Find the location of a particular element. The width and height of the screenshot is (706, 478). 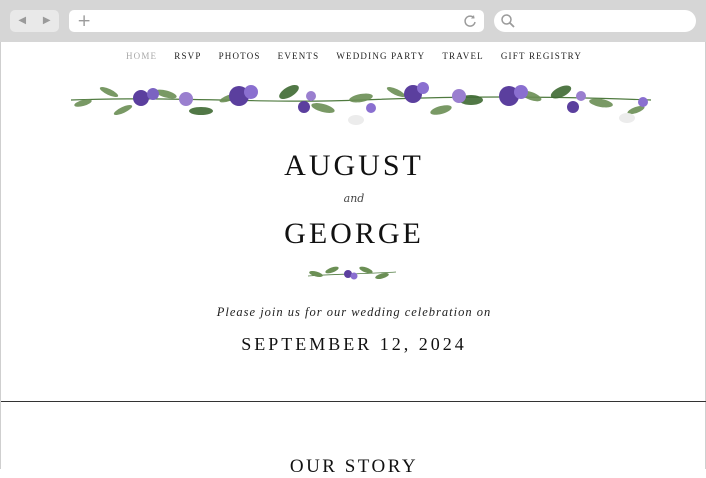

story-heading: OUR STORY is located at coordinates (354, 466).